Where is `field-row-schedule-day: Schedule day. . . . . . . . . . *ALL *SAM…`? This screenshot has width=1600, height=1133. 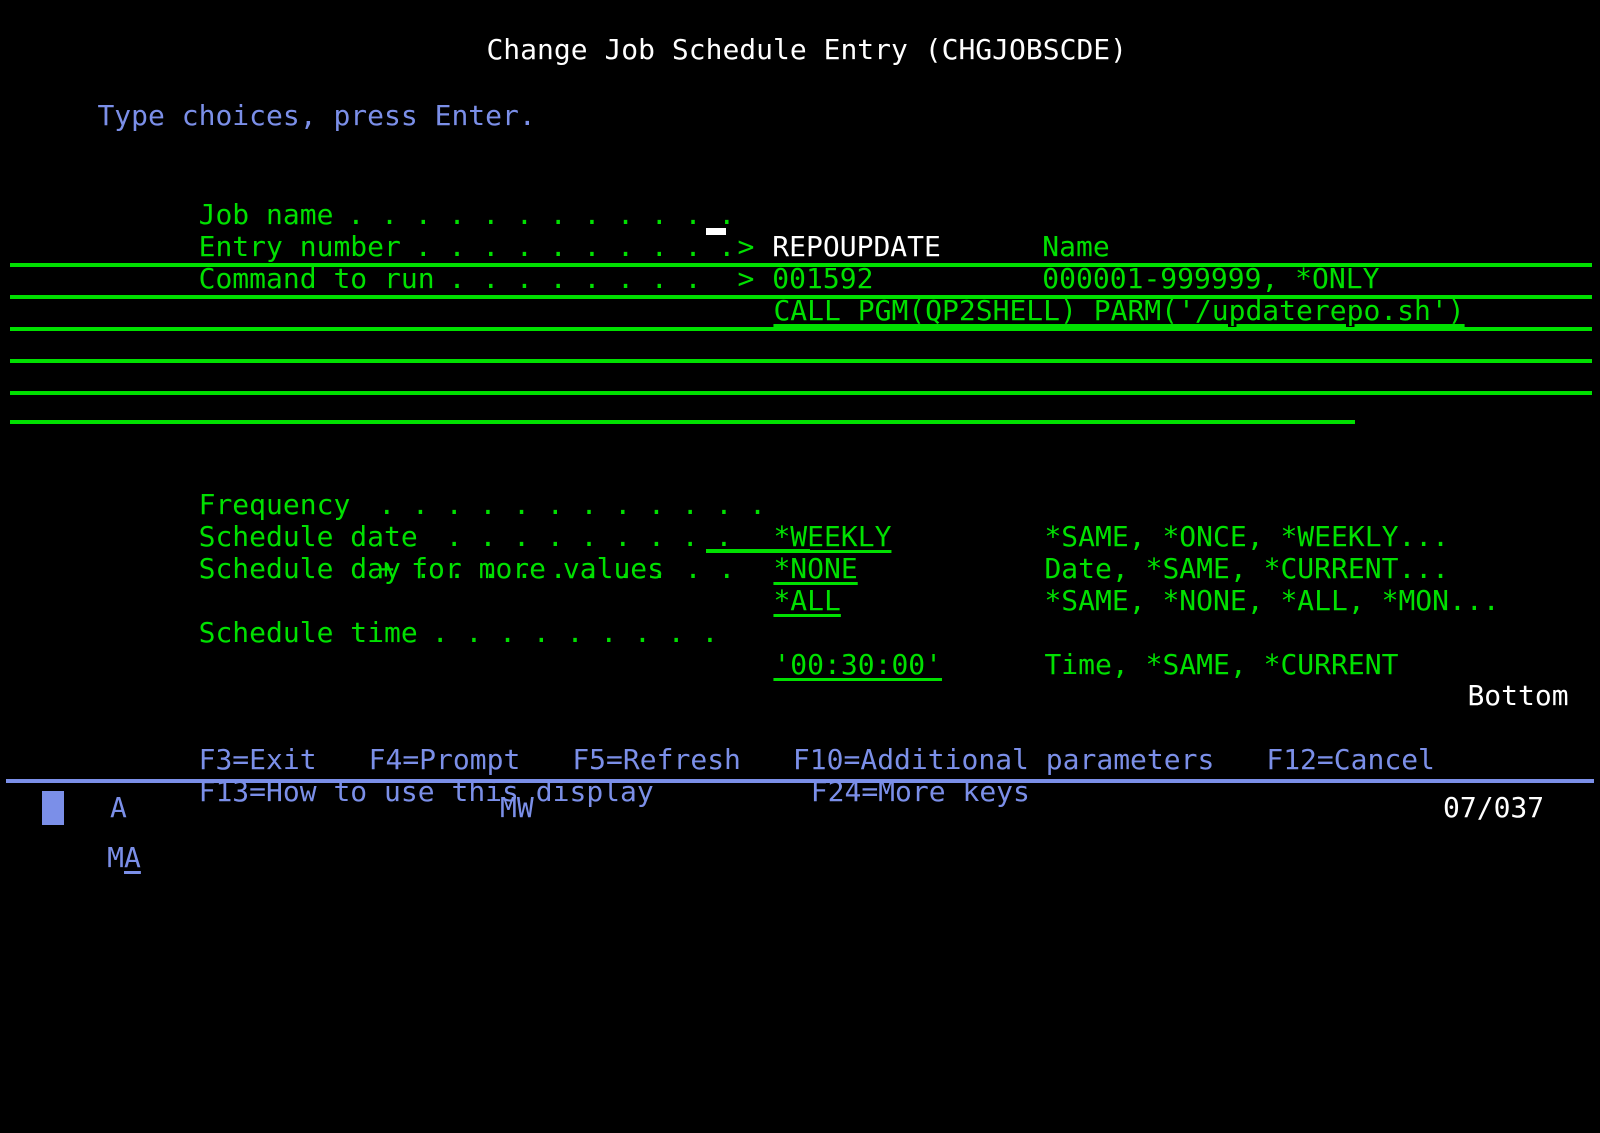 field-row-schedule-day: Schedule day. . . . . . . . . . *ALL *SAM… is located at coordinates (800, 553).